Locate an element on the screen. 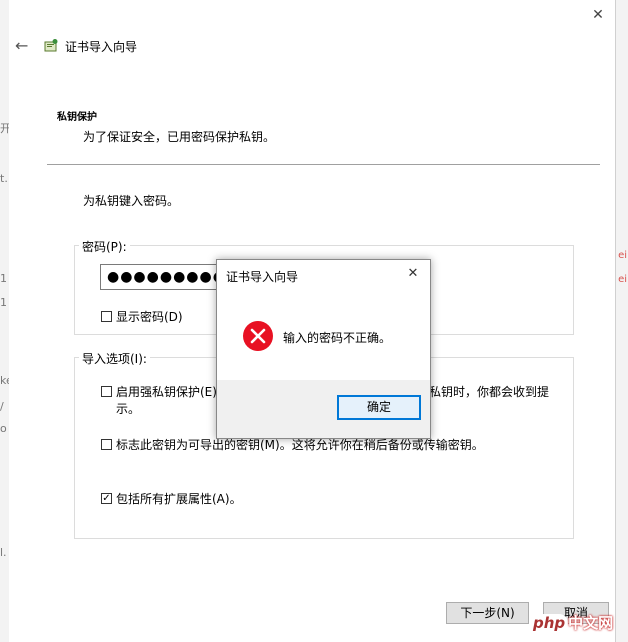 This screenshot has height=642, width=628. certificate-icon is located at coordinates (51, 45).